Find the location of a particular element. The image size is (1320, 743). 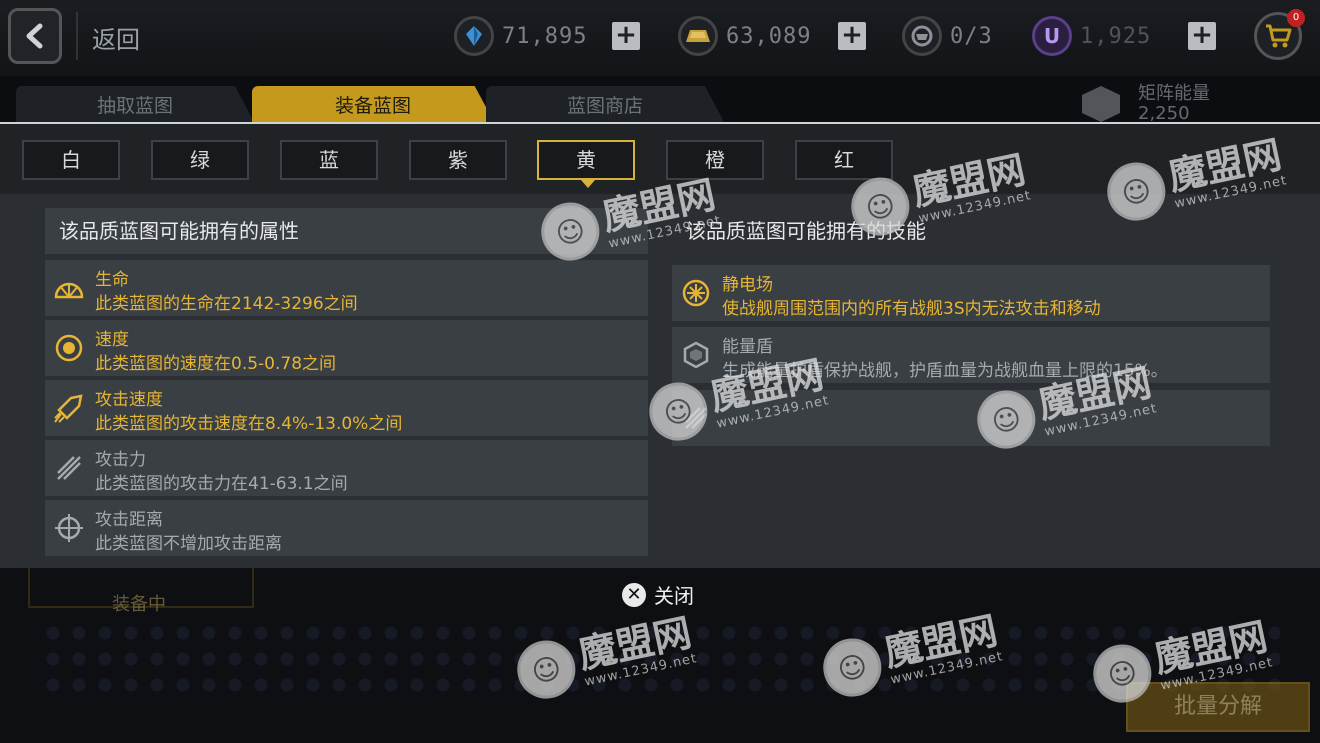

attribute-name: 生命 is located at coordinates (112, 280).